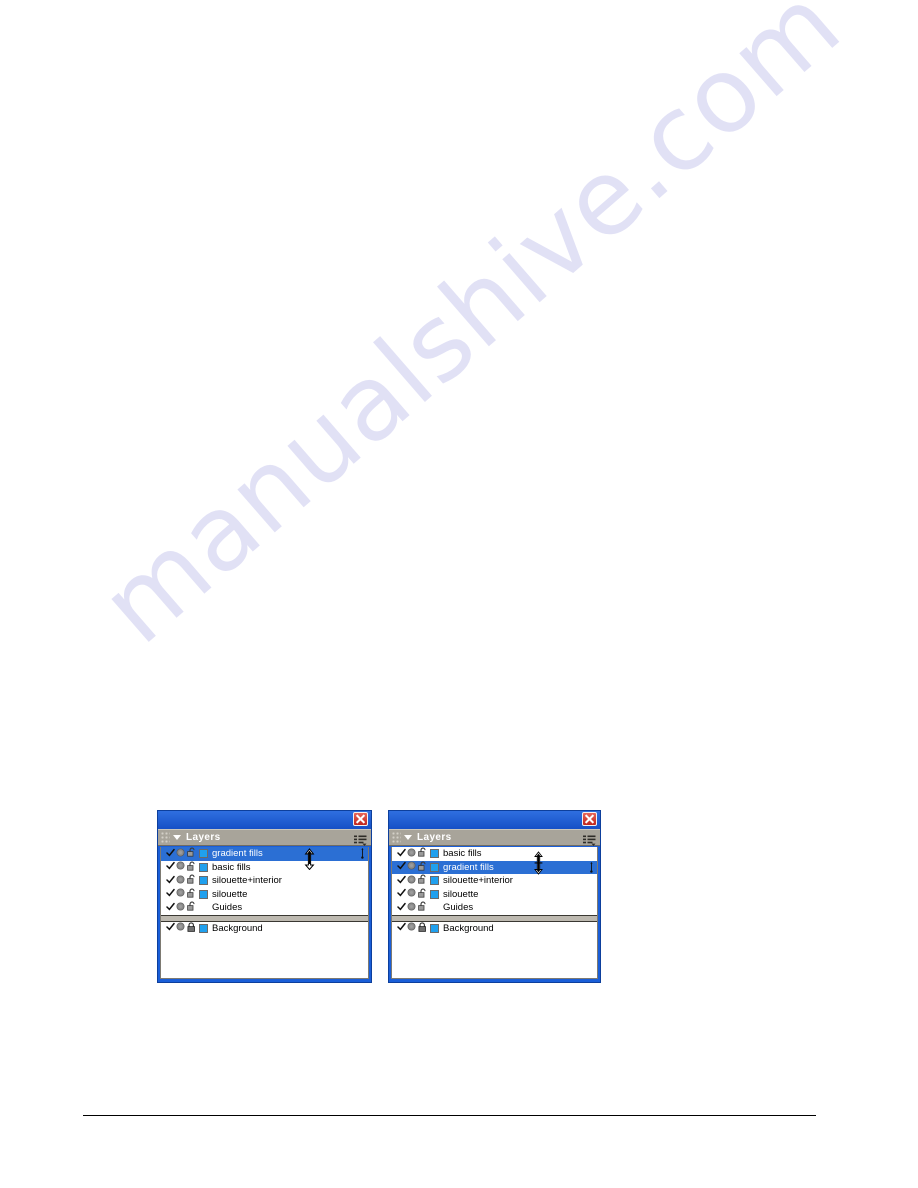  What do you see at coordinates (468, 928) in the screenshot?
I see `layer-name: Background` at bounding box center [468, 928].